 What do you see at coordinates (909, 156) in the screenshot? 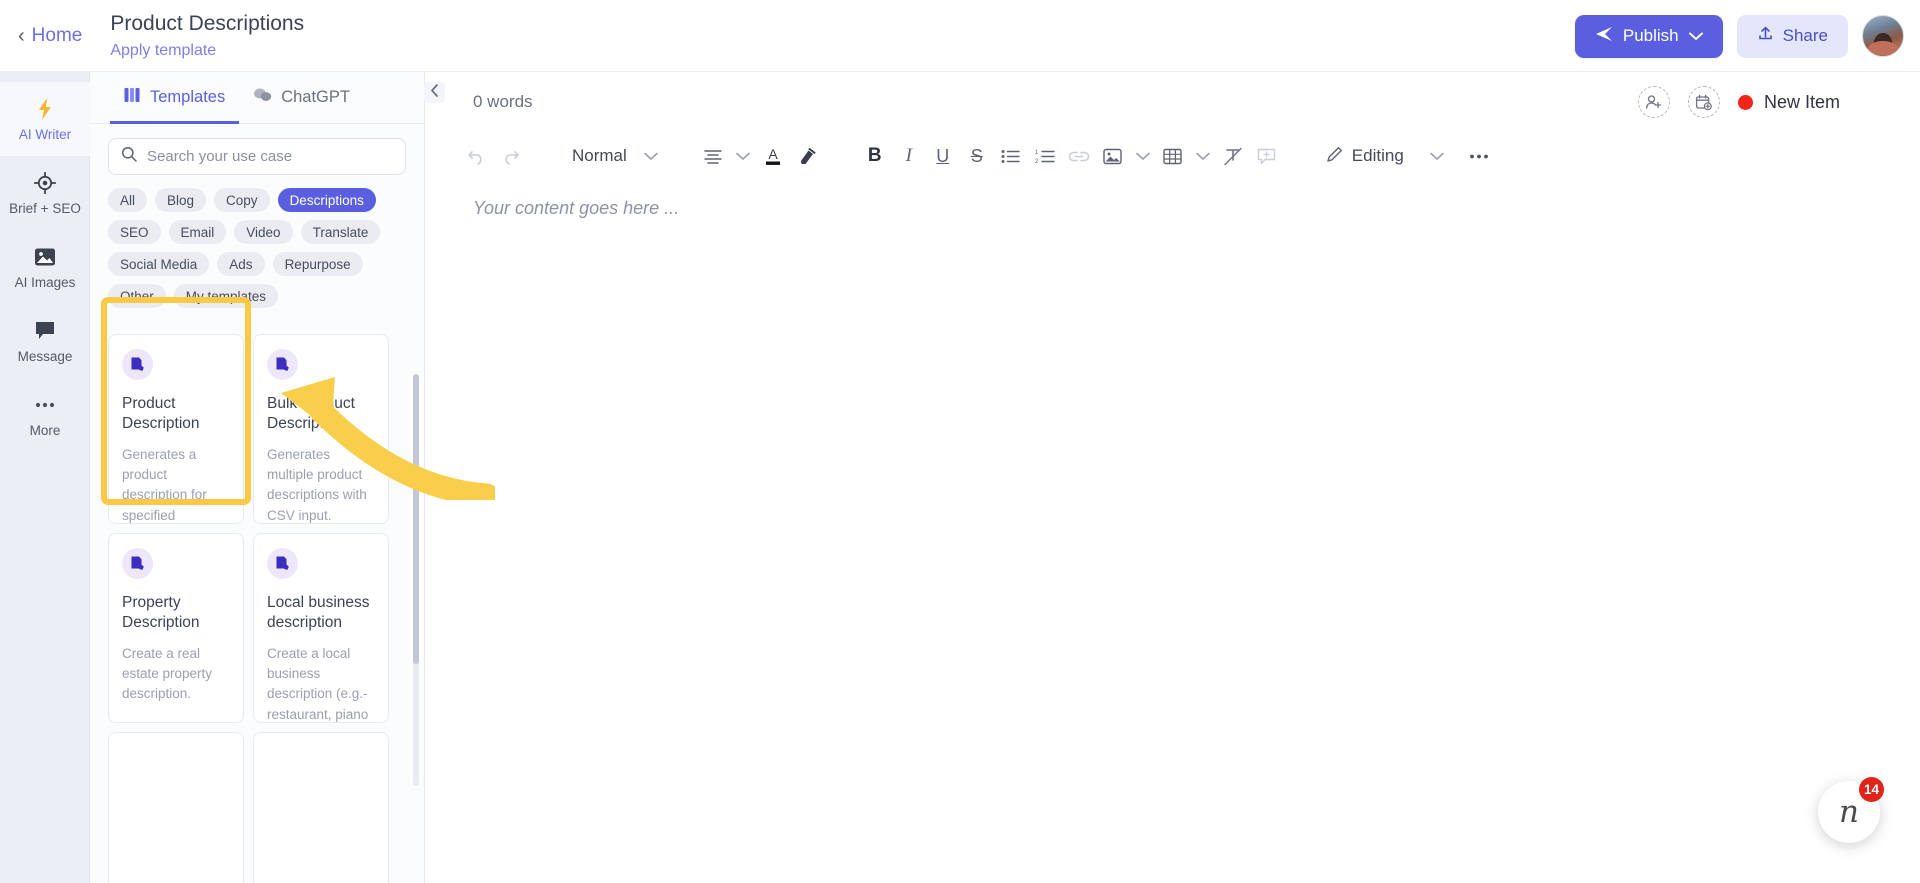
I see `italic-button: I` at bounding box center [909, 156].